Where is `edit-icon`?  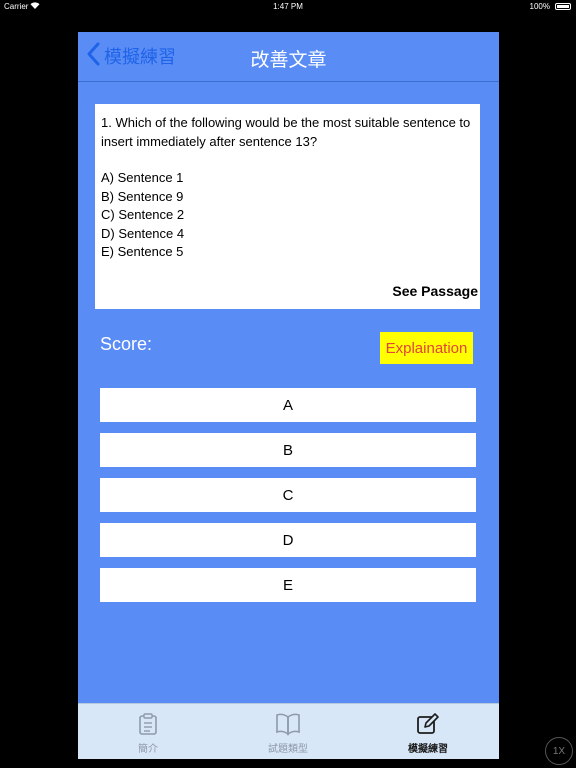
edit-icon is located at coordinates (428, 726).